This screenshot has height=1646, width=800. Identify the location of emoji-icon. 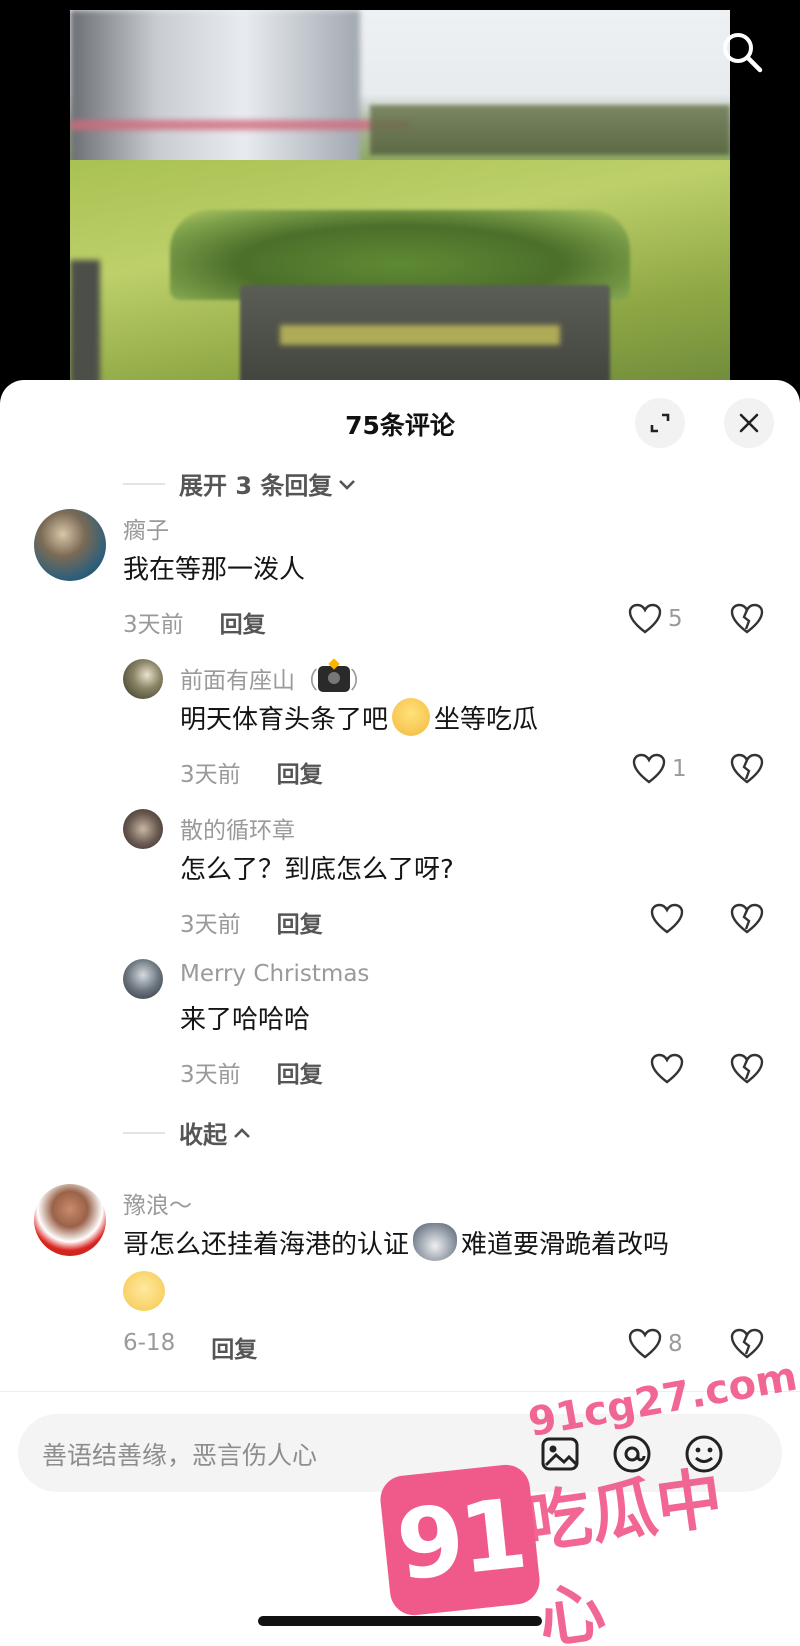
(704, 1454).